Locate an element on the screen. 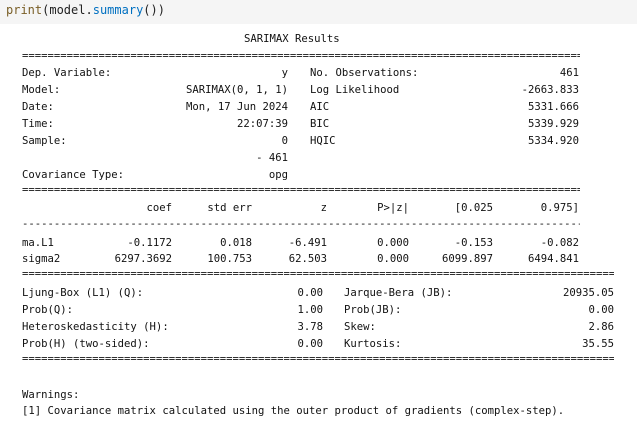 Image resolution: width=637 pixels, height=425 pixels. diag-left-label: Heteroskedasticity (H): is located at coordinates (95, 327).